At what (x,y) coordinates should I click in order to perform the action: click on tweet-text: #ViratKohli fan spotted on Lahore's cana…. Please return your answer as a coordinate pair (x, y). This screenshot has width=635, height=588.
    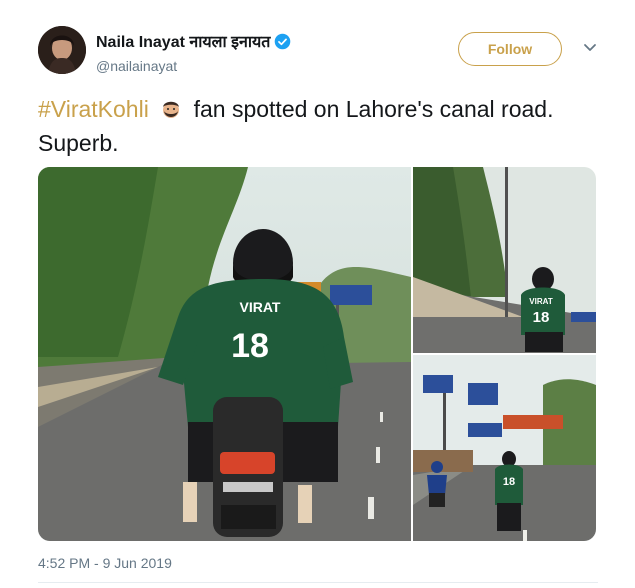
    Looking at the image, I should click on (323, 126).